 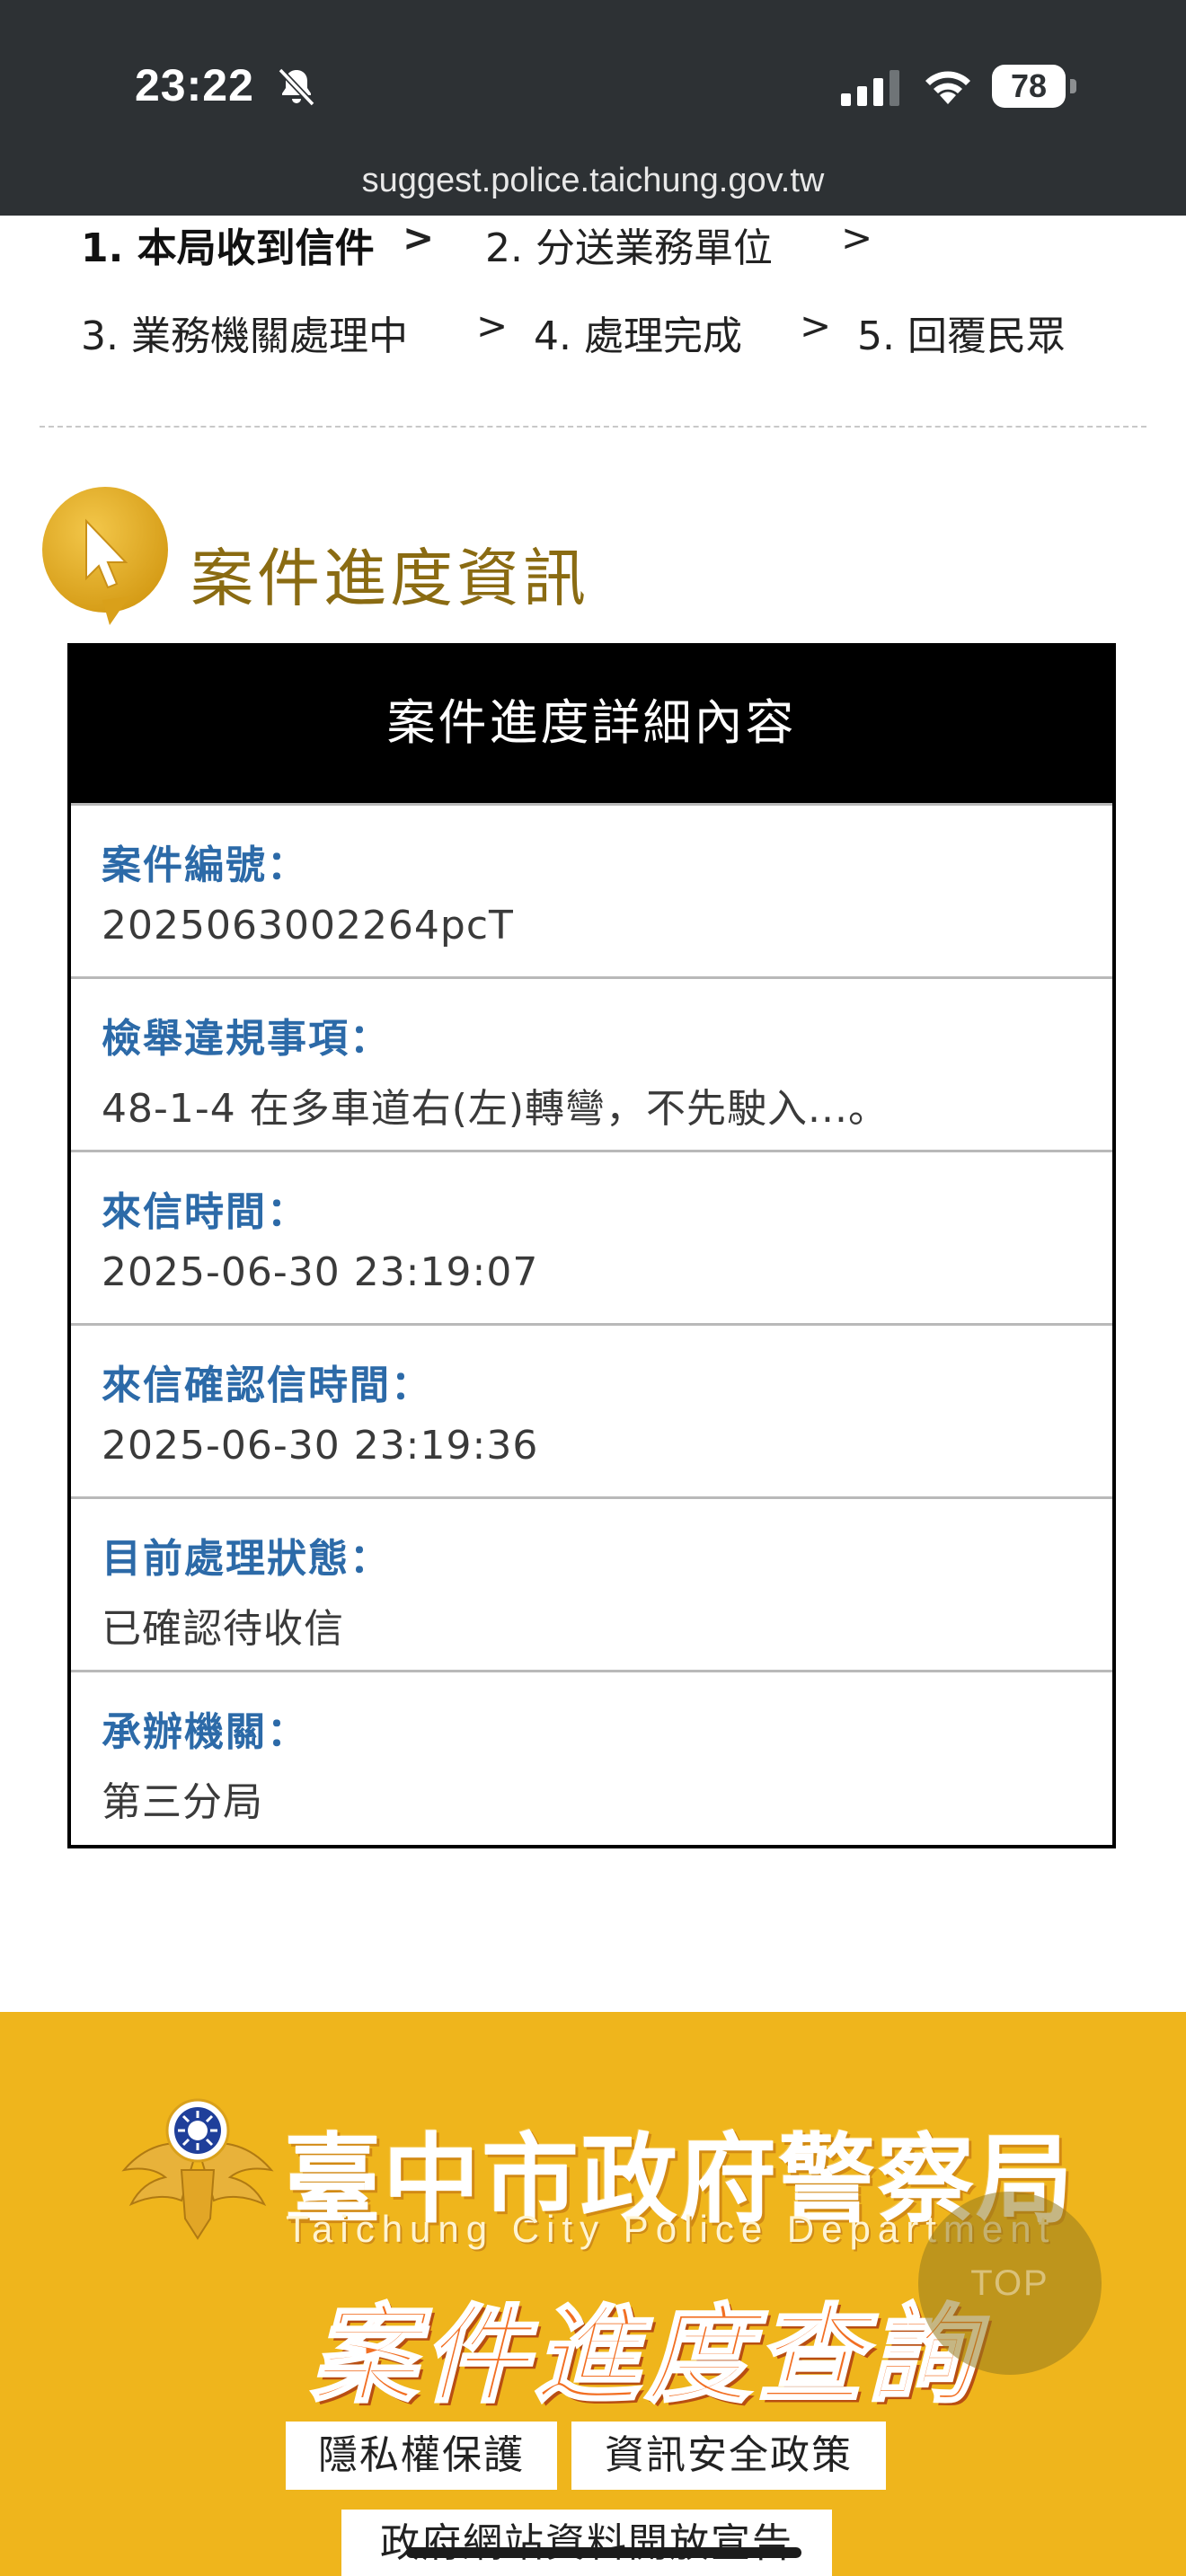 What do you see at coordinates (947, 87) in the screenshot?
I see `wifi-icon` at bounding box center [947, 87].